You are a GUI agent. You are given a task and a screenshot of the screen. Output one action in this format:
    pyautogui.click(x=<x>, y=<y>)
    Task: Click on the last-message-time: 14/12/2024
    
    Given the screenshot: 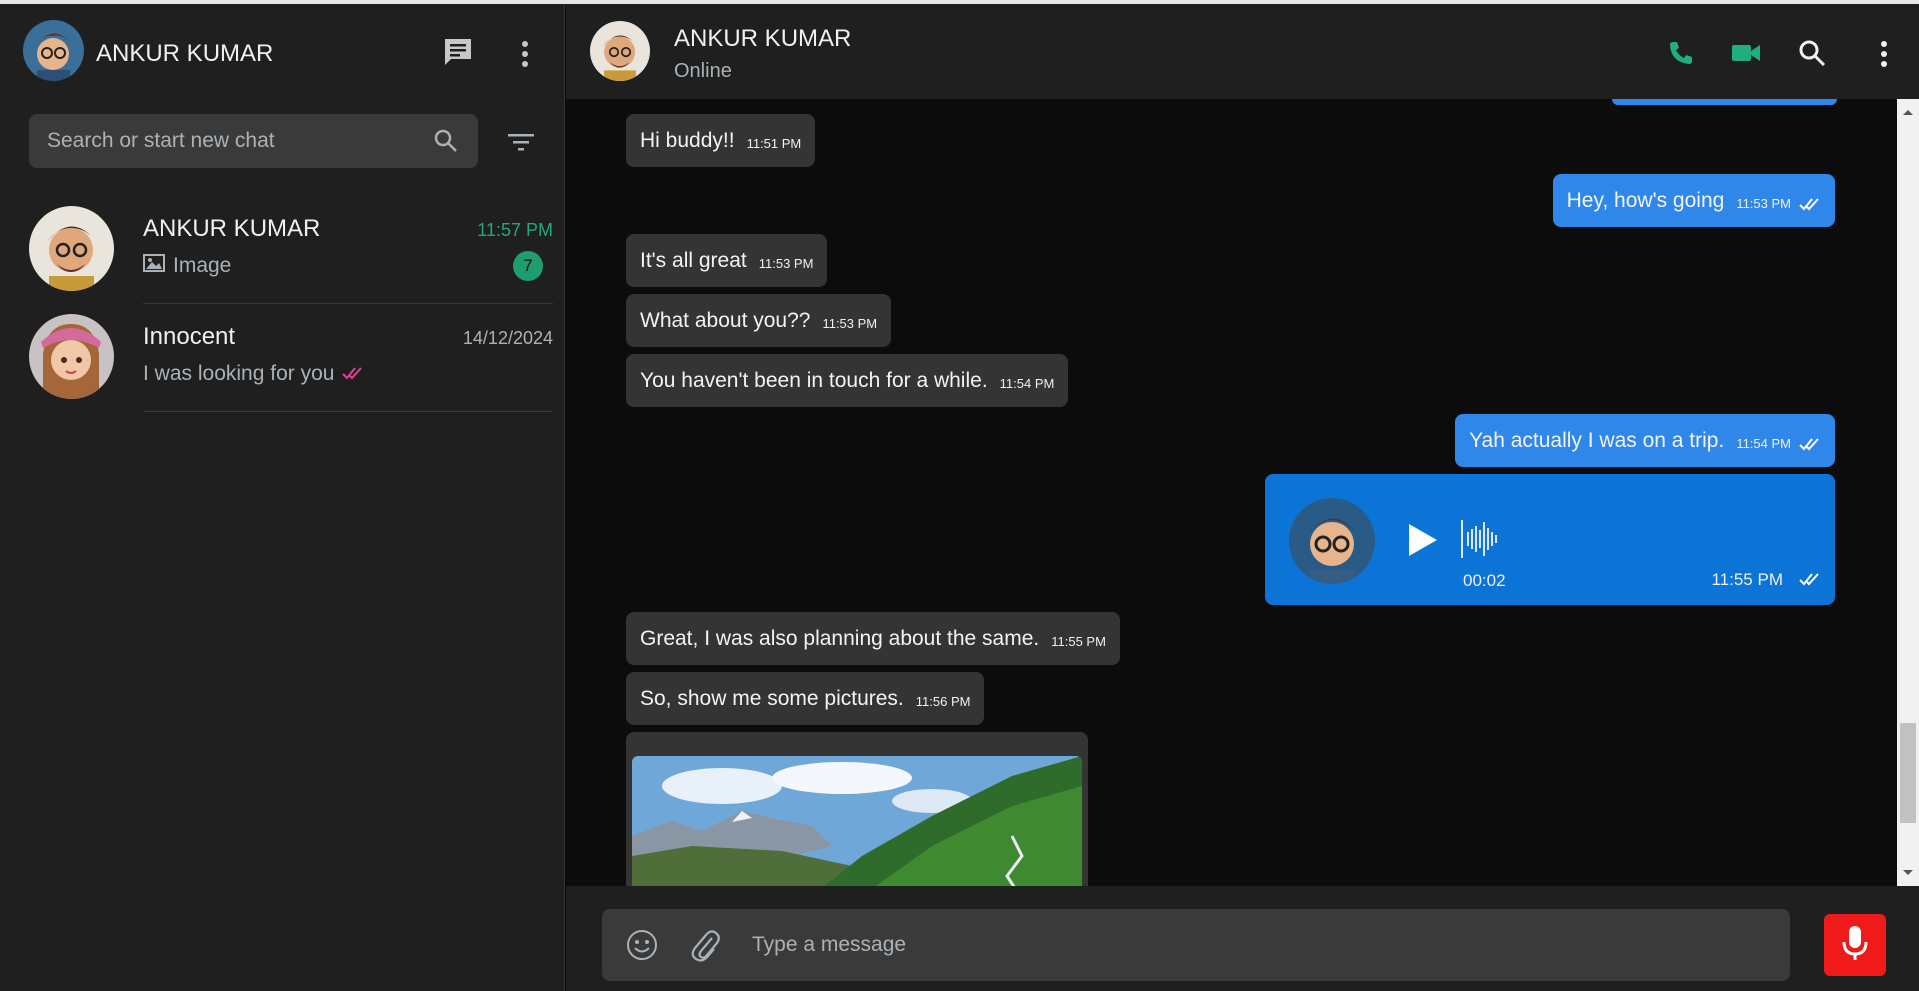 What is the action you would take?
    pyautogui.click(x=507, y=338)
    